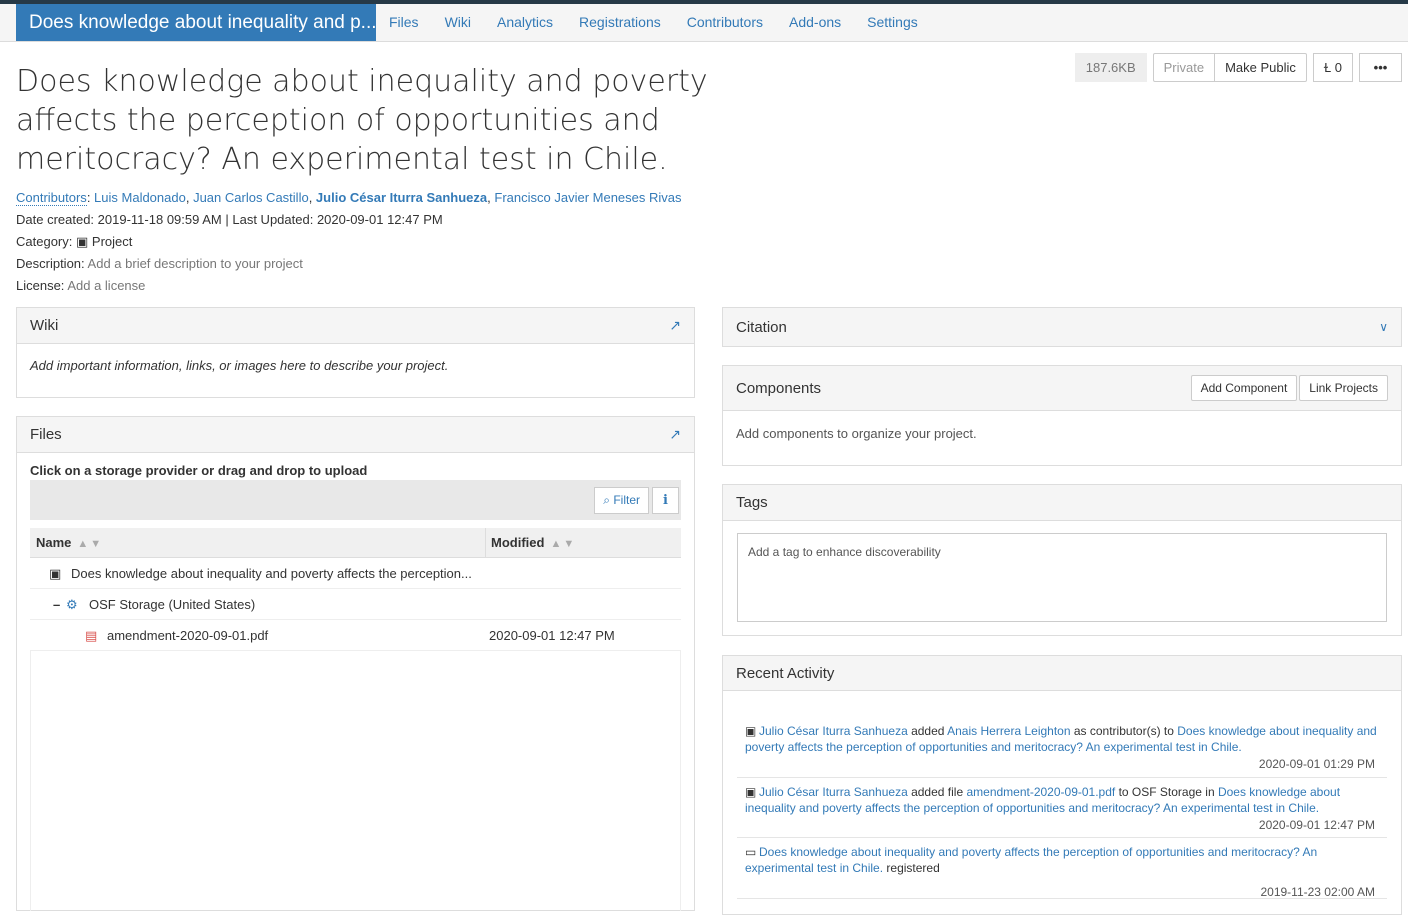 This screenshot has height=915, width=1408. I want to click on link-projects-button: Link Projects, so click(1343, 388).